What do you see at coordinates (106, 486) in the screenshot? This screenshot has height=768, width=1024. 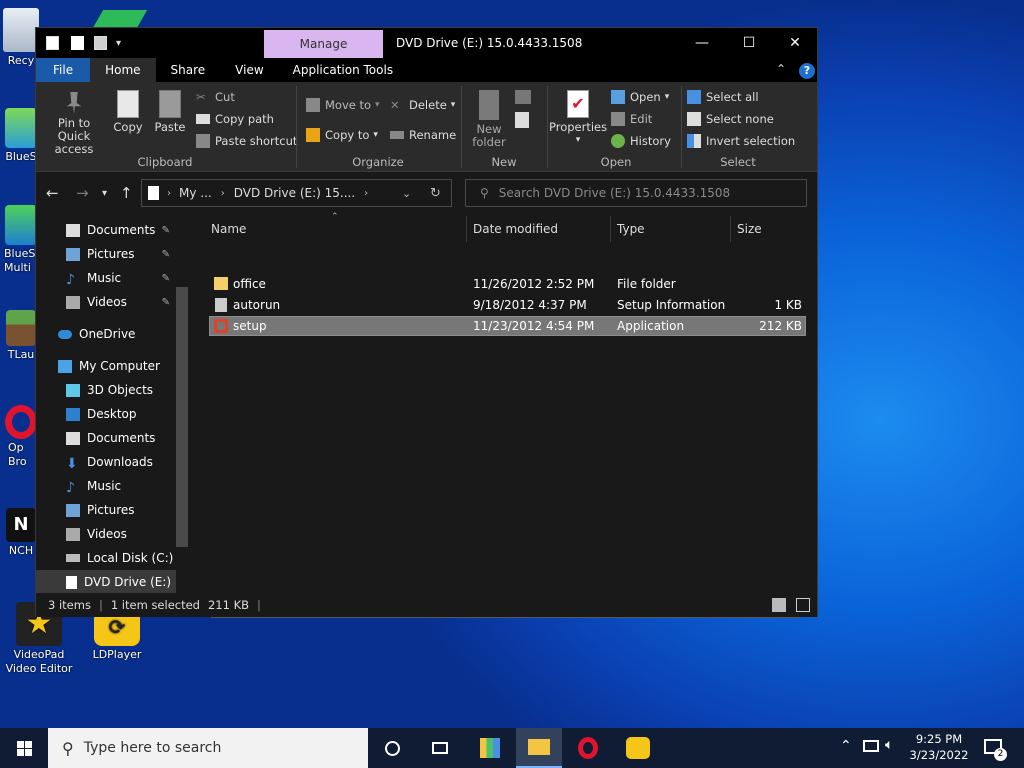 I see `nav-item-music: ♪ Music` at bounding box center [106, 486].